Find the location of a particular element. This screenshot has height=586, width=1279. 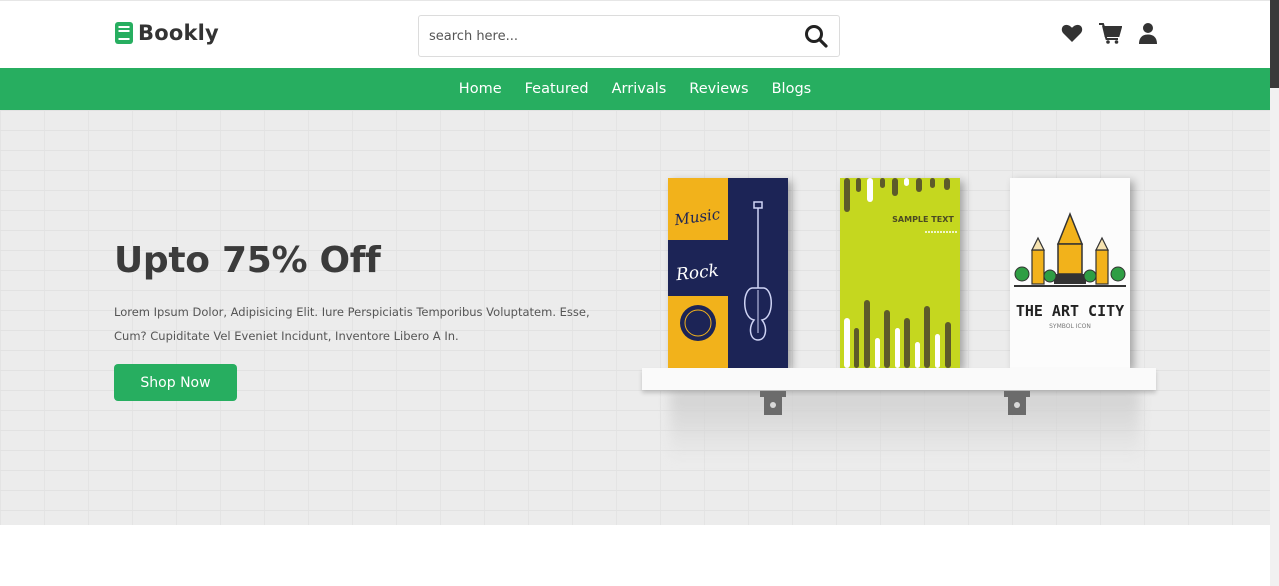

search-box is located at coordinates (629, 36).